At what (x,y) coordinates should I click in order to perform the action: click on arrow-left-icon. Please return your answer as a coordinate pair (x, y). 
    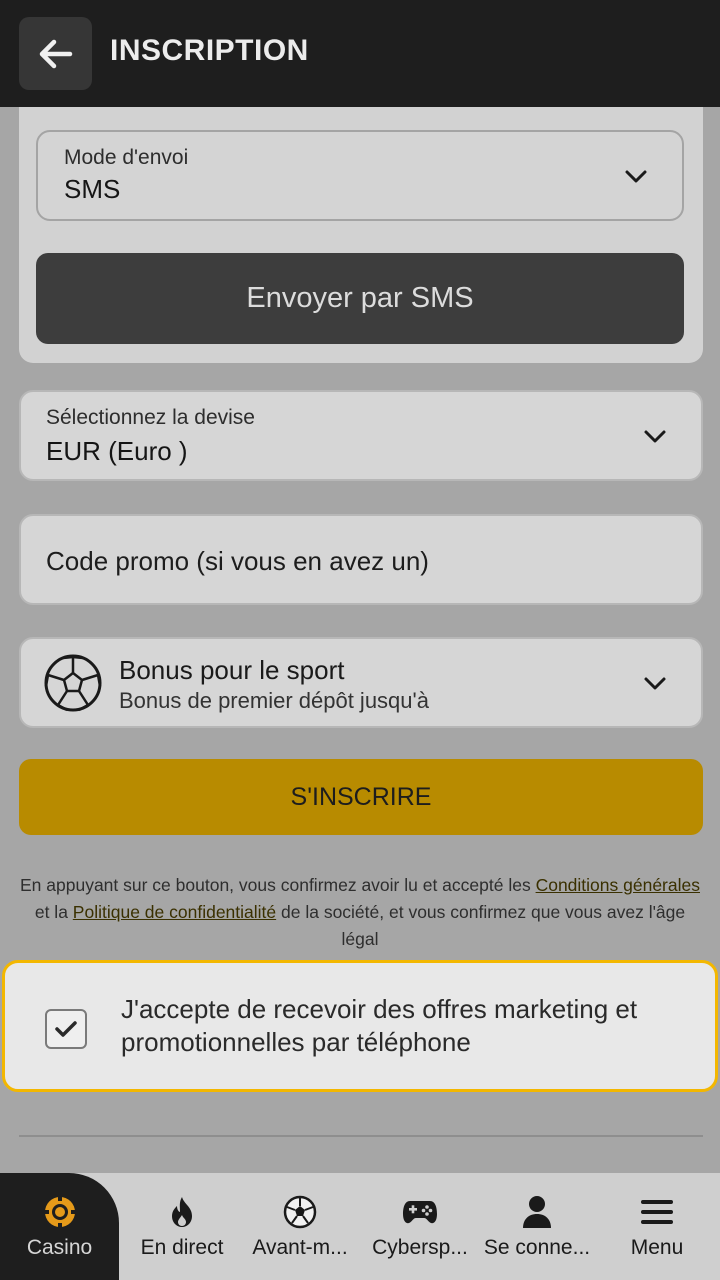
    Looking at the image, I should click on (55, 53).